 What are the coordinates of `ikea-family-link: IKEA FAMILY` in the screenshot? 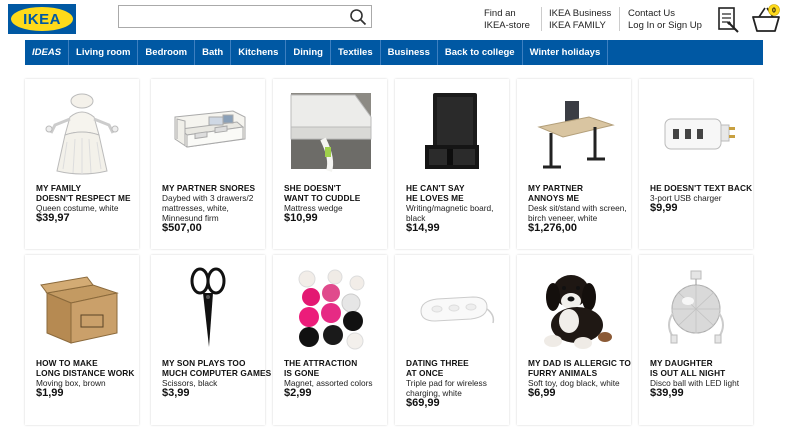 It's located at (580, 26).